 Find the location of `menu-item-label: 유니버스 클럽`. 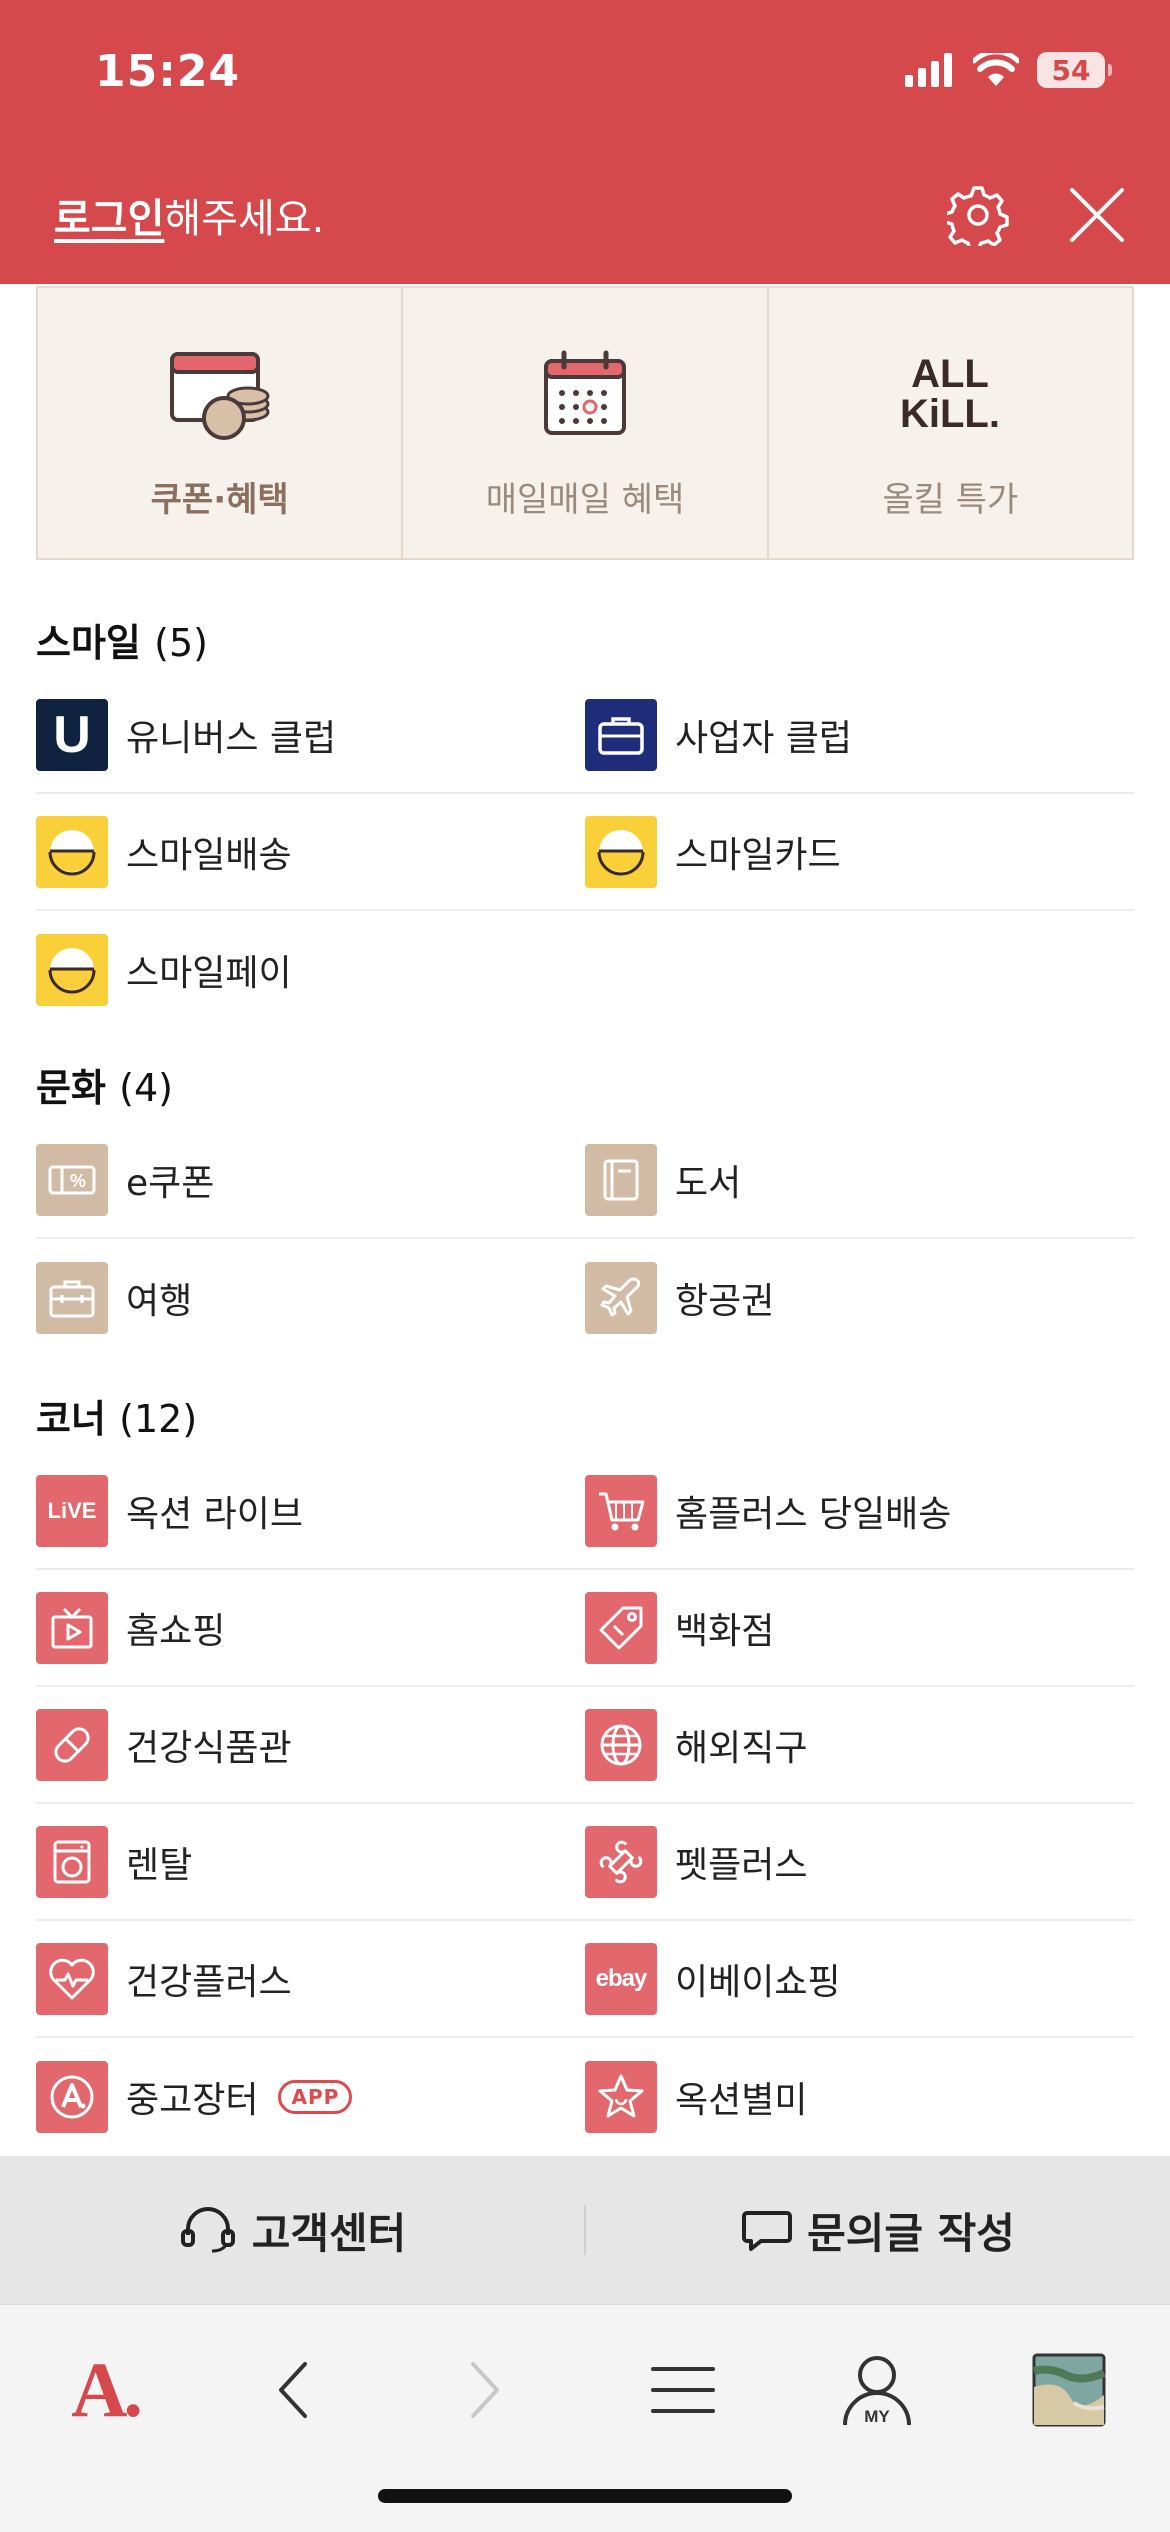

menu-item-label: 유니버스 클럽 is located at coordinates (231, 738).